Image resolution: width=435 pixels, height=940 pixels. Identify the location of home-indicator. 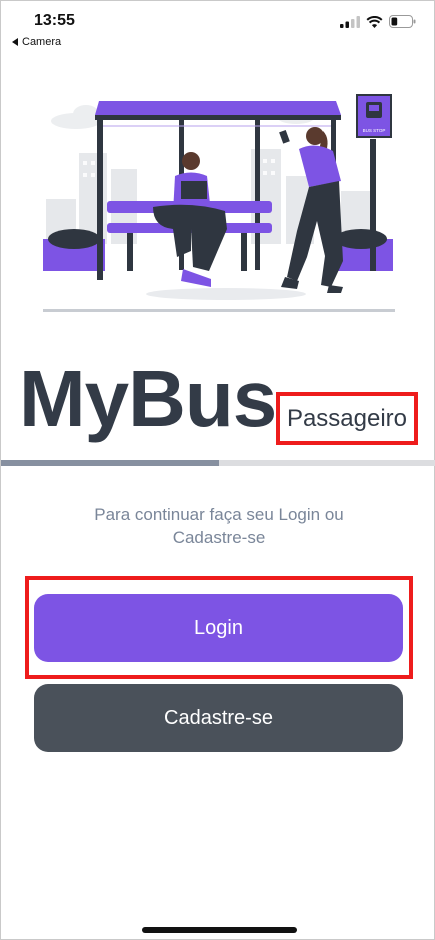
(219, 930).